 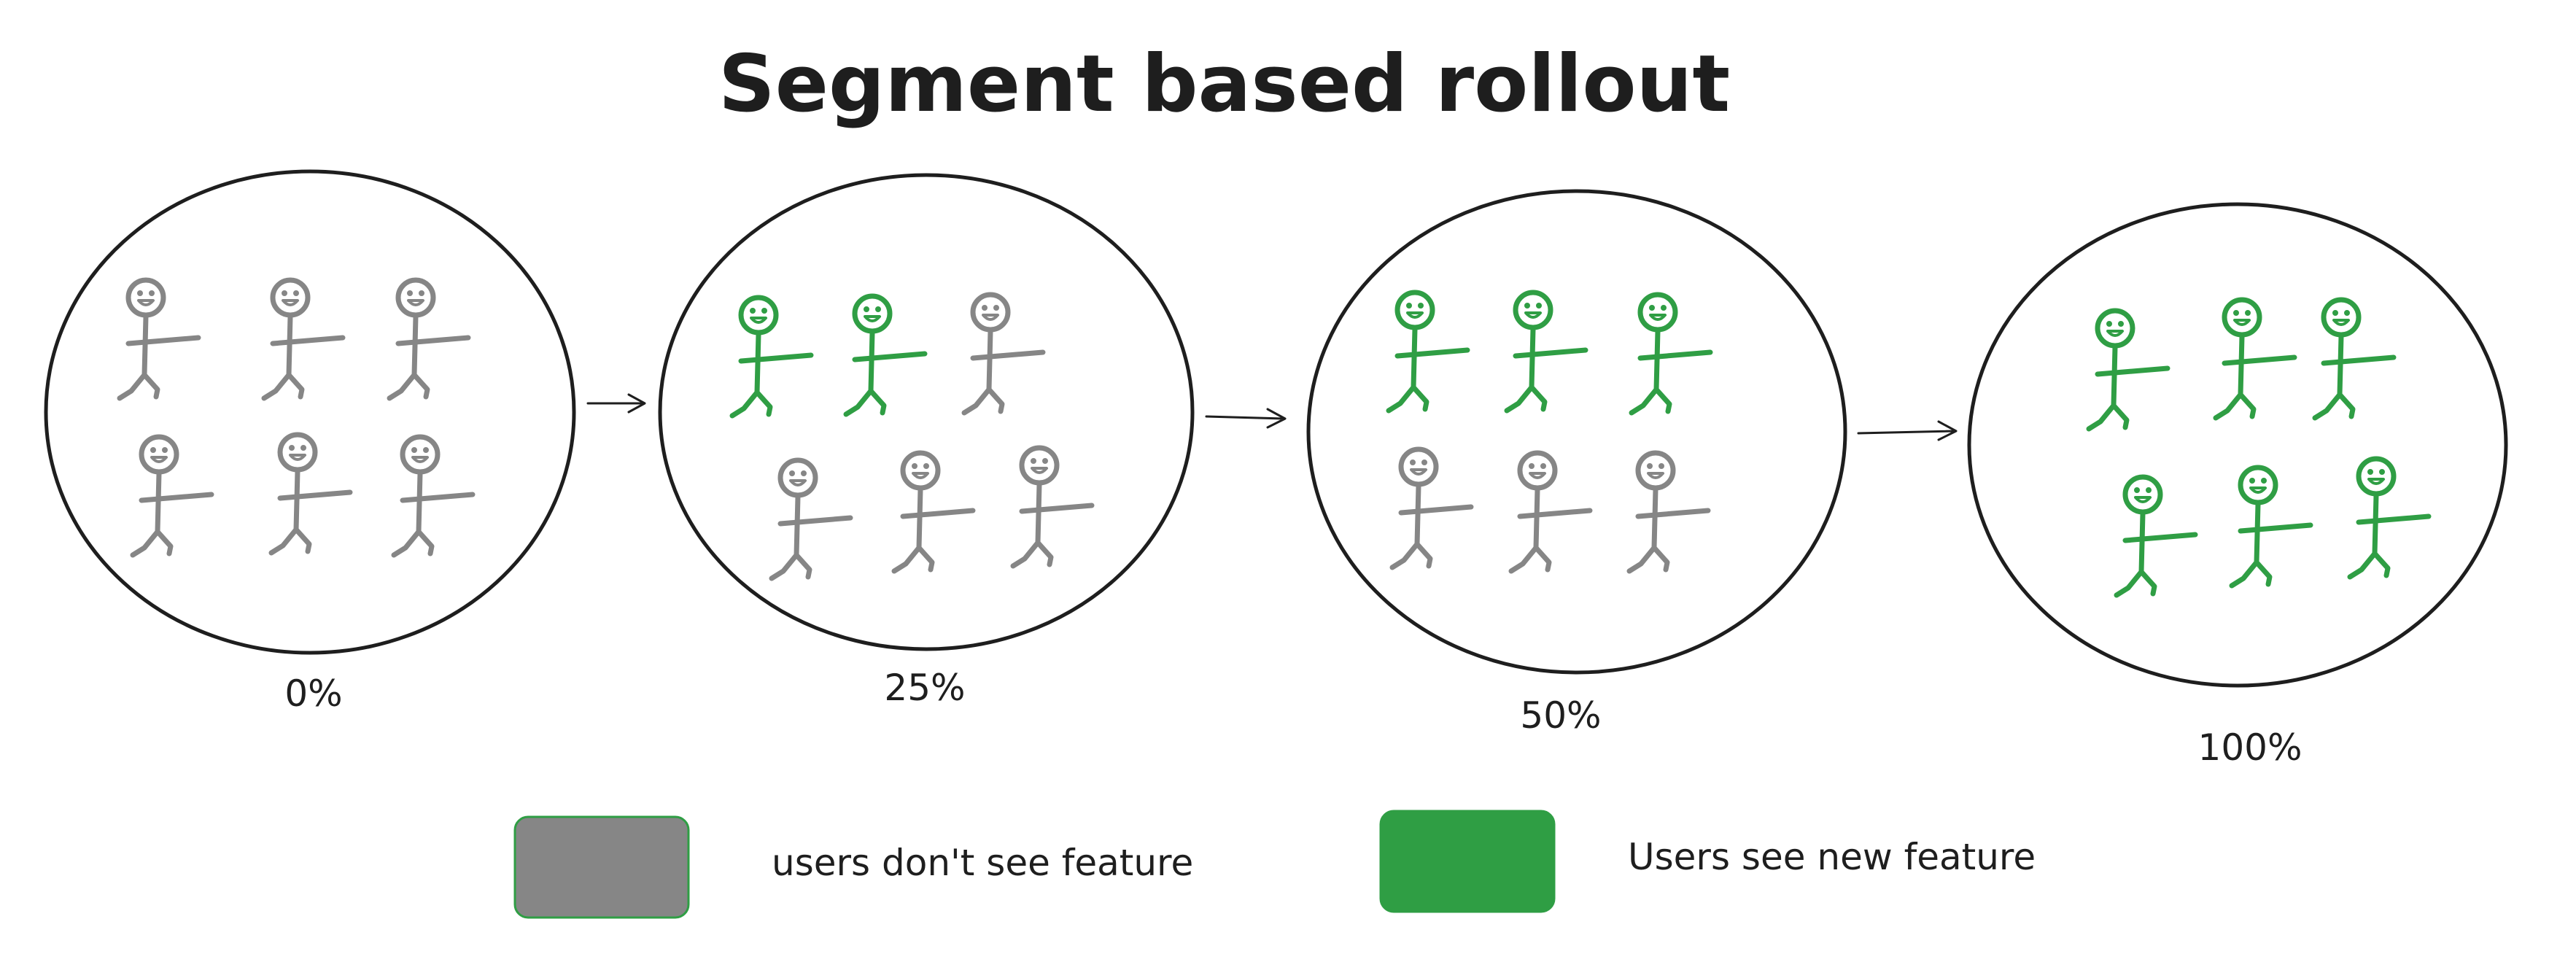 What do you see at coordinates (925, 688) in the screenshot?
I see `segment-percent-label: 25%` at bounding box center [925, 688].